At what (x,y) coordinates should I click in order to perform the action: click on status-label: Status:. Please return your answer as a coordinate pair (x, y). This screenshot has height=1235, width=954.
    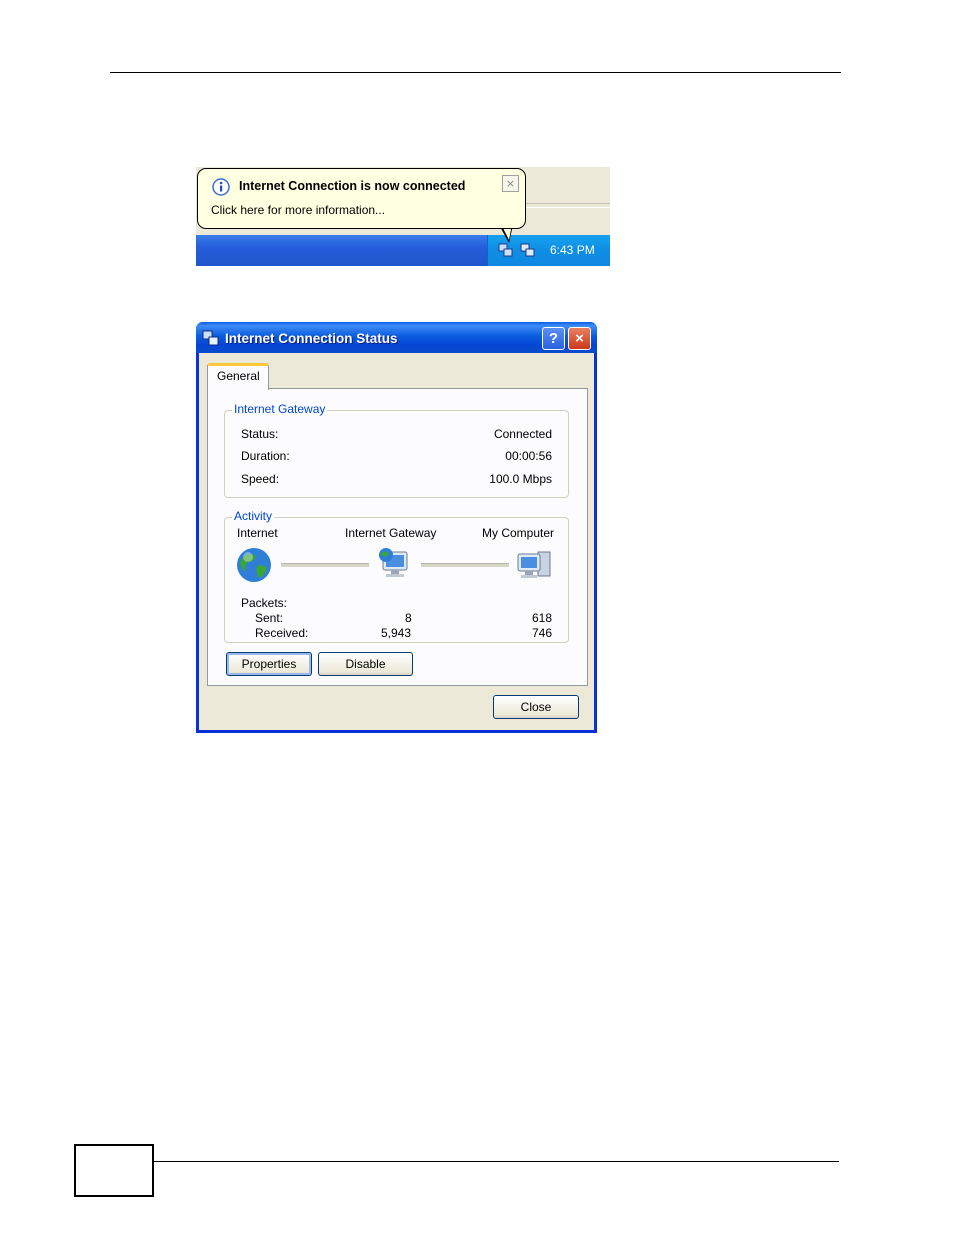
    Looking at the image, I should click on (260, 434).